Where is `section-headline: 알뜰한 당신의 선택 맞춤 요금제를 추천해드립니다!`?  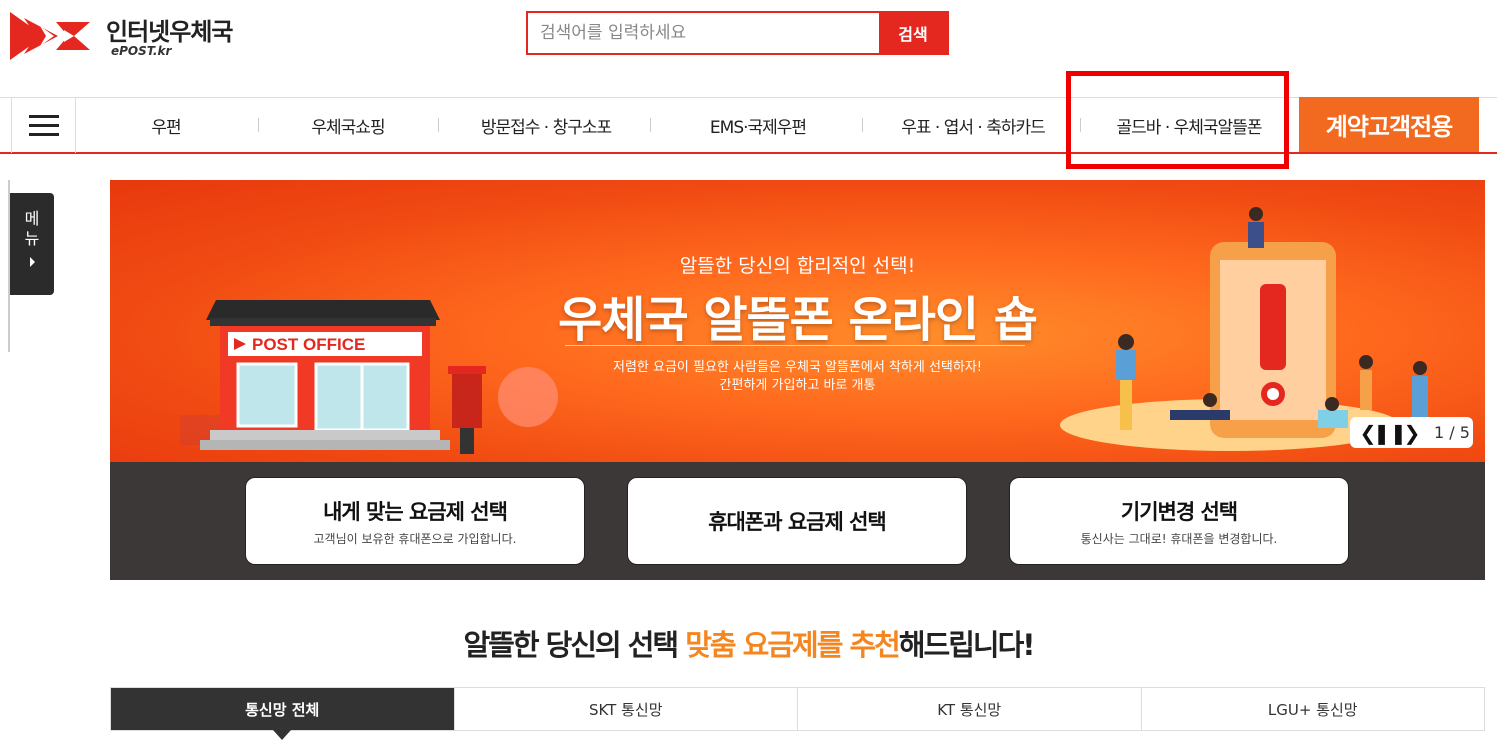
section-headline: 알뜰한 당신의 선택 맞춤 요금제를 추천해드립니다! is located at coordinates (748, 643).